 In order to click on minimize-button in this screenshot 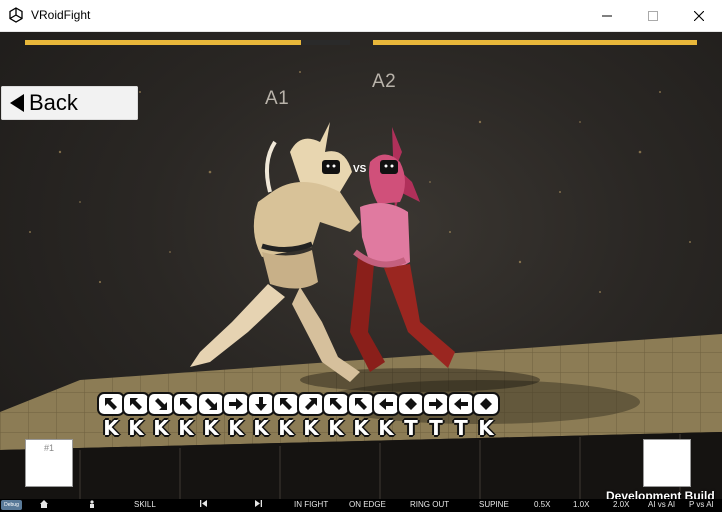, I will do `click(607, 15)`.